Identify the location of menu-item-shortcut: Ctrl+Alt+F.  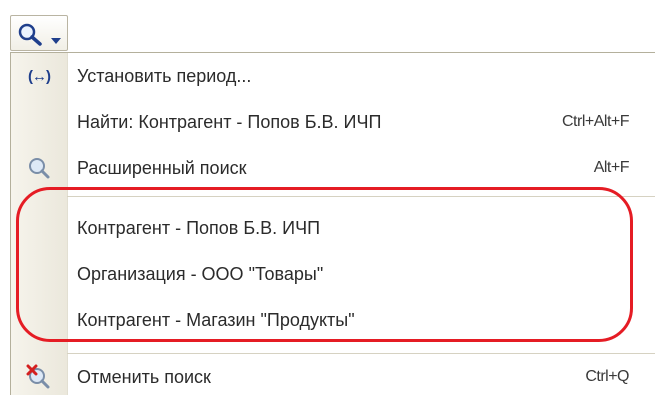
(595, 121).